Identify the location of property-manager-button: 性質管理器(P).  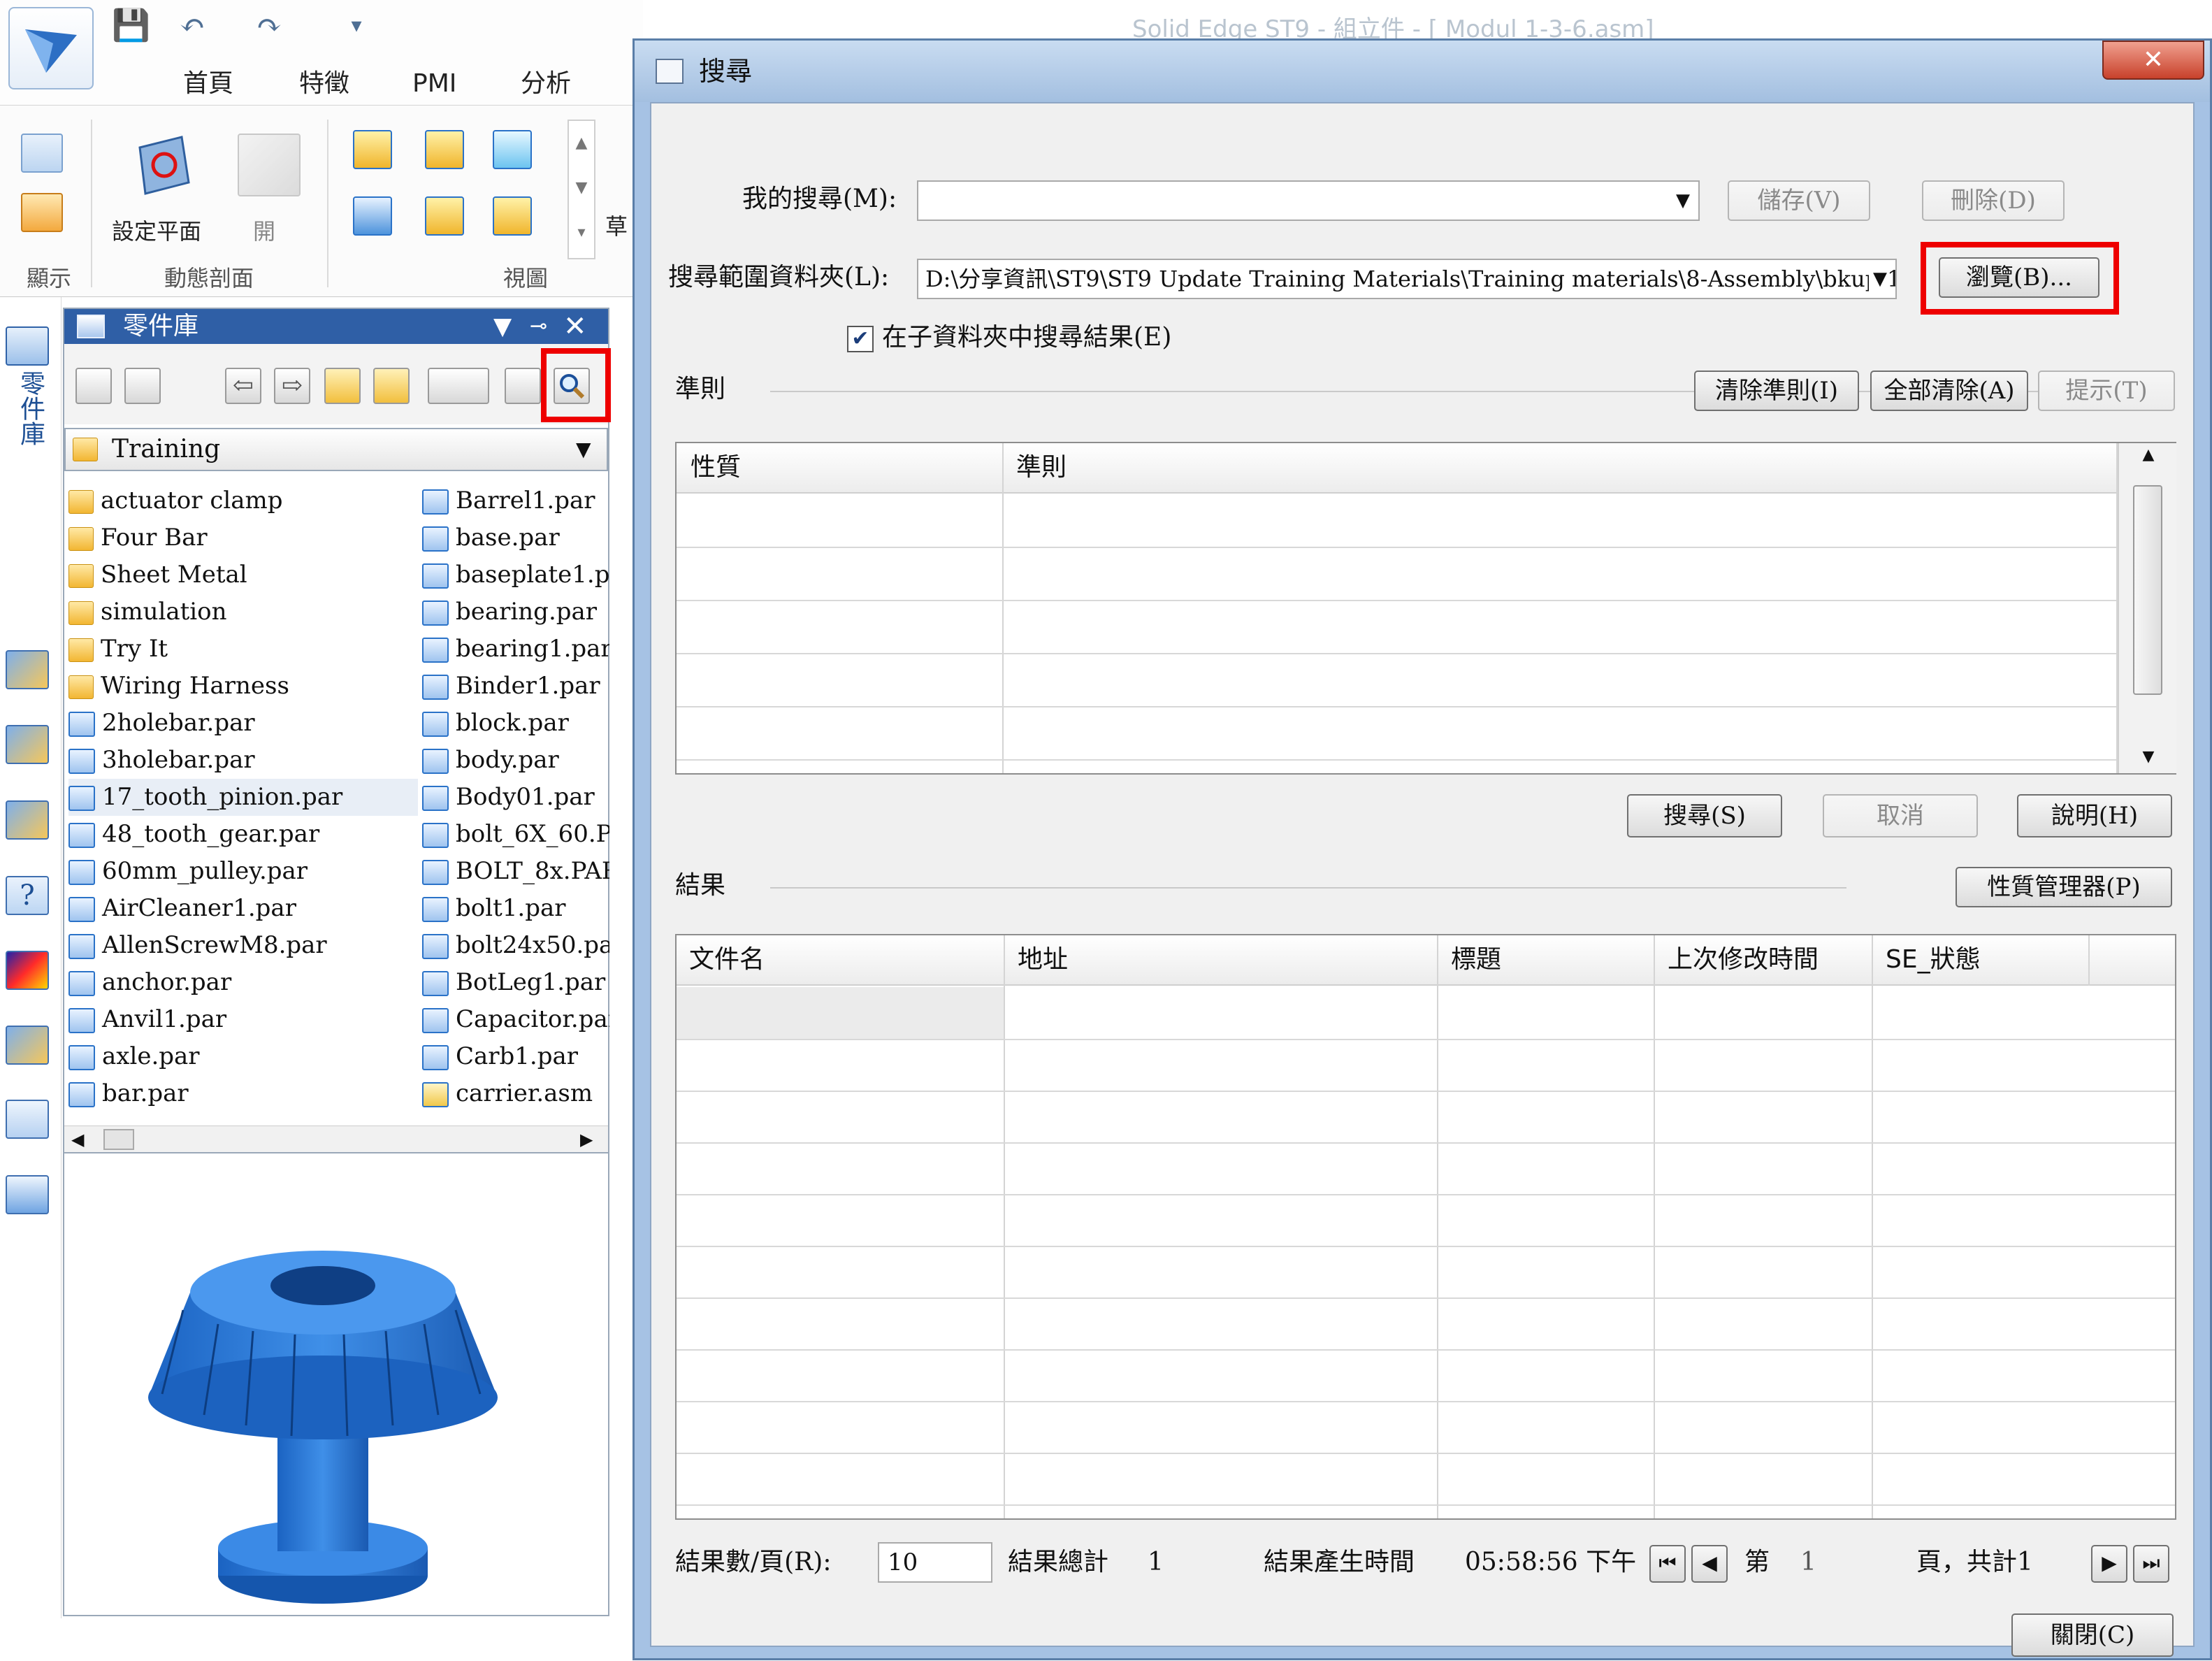
(2064, 887).